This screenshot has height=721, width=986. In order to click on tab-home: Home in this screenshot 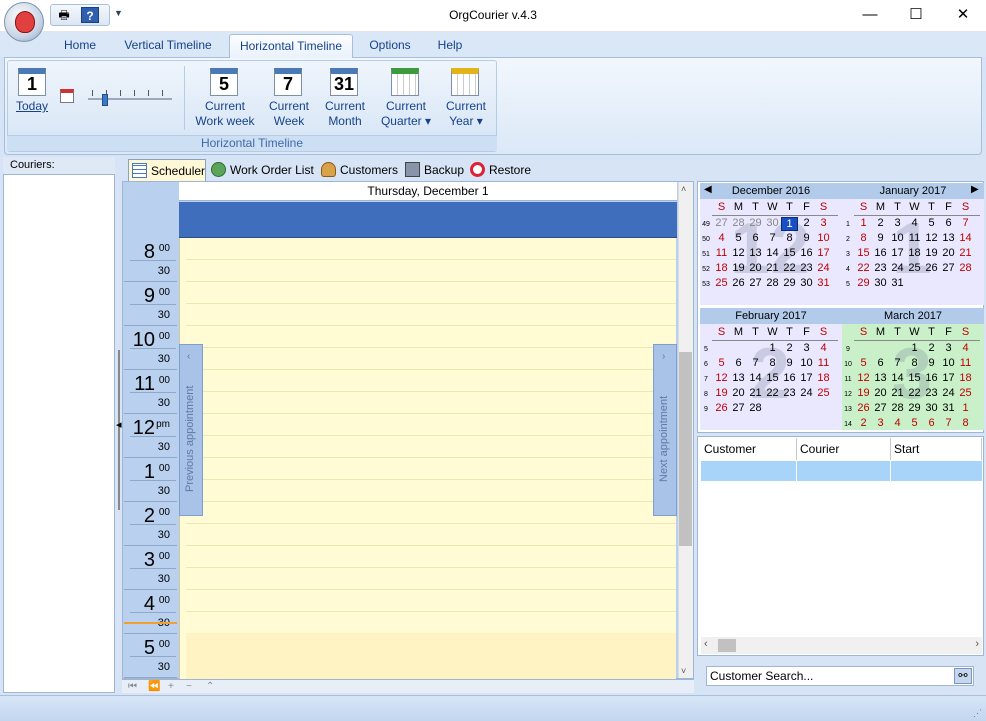, I will do `click(80, 47)`.